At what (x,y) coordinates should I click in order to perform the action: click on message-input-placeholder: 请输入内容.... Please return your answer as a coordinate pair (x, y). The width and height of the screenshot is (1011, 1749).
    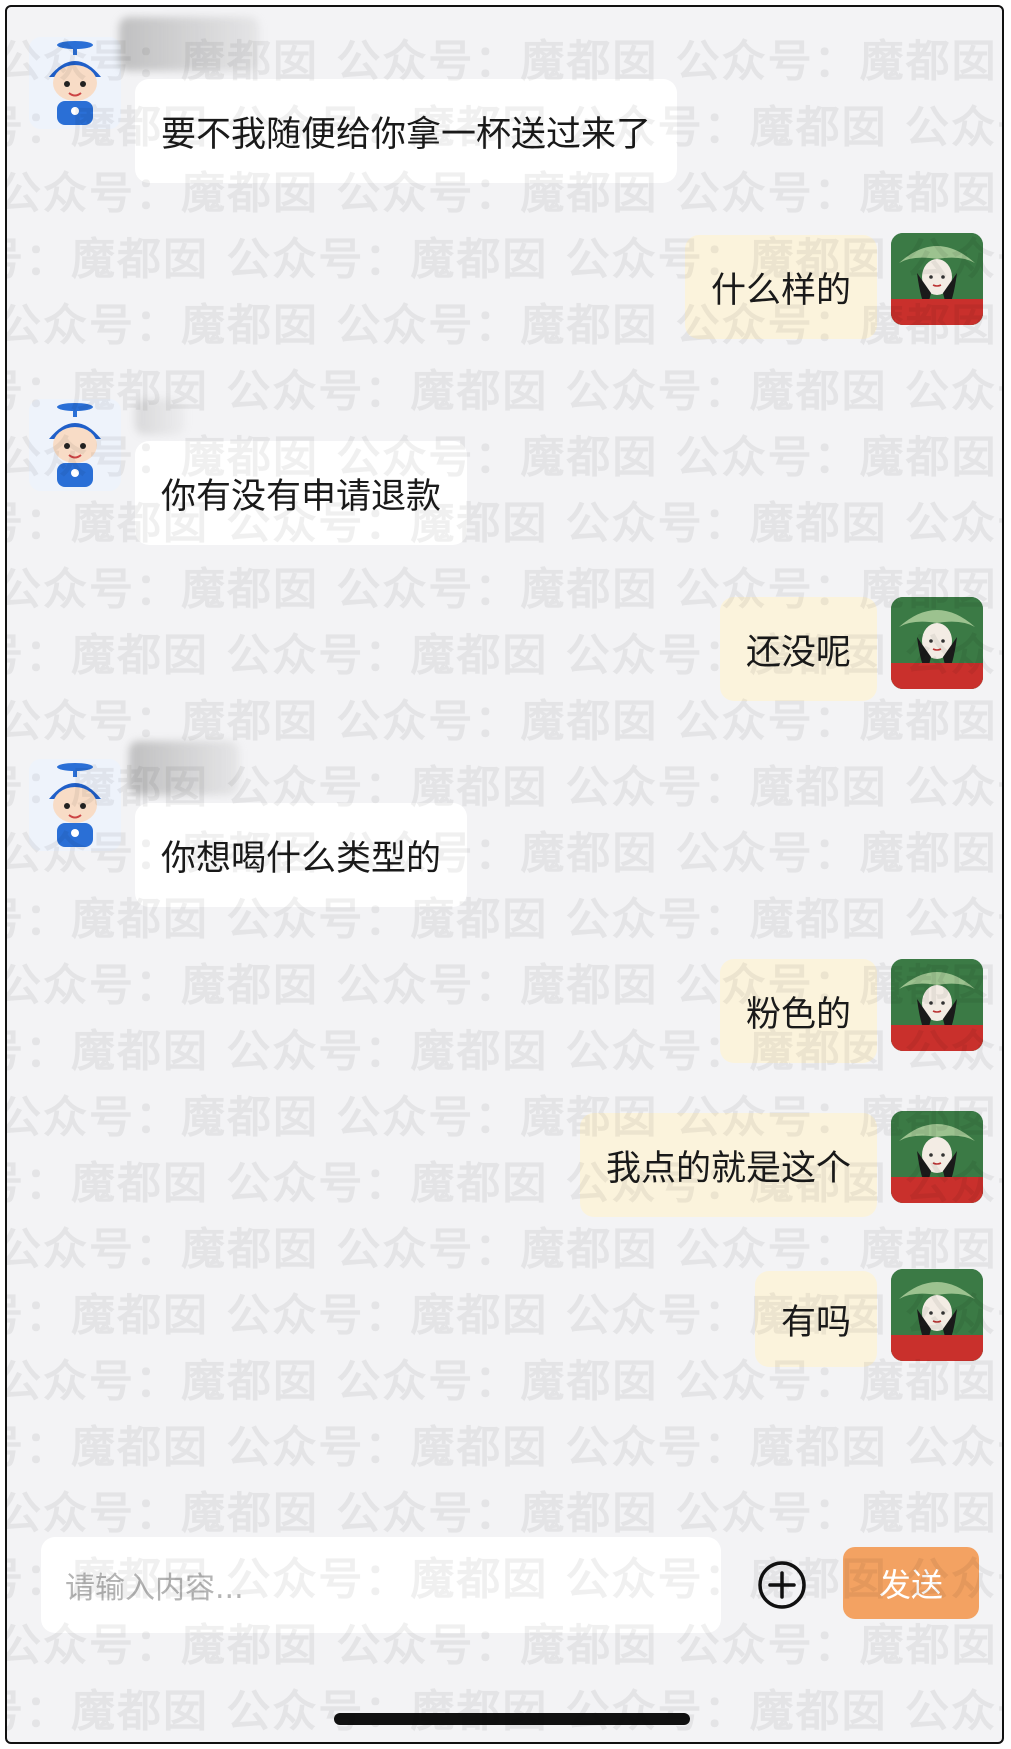
    Looking at the image, I should click on (154, 1588).